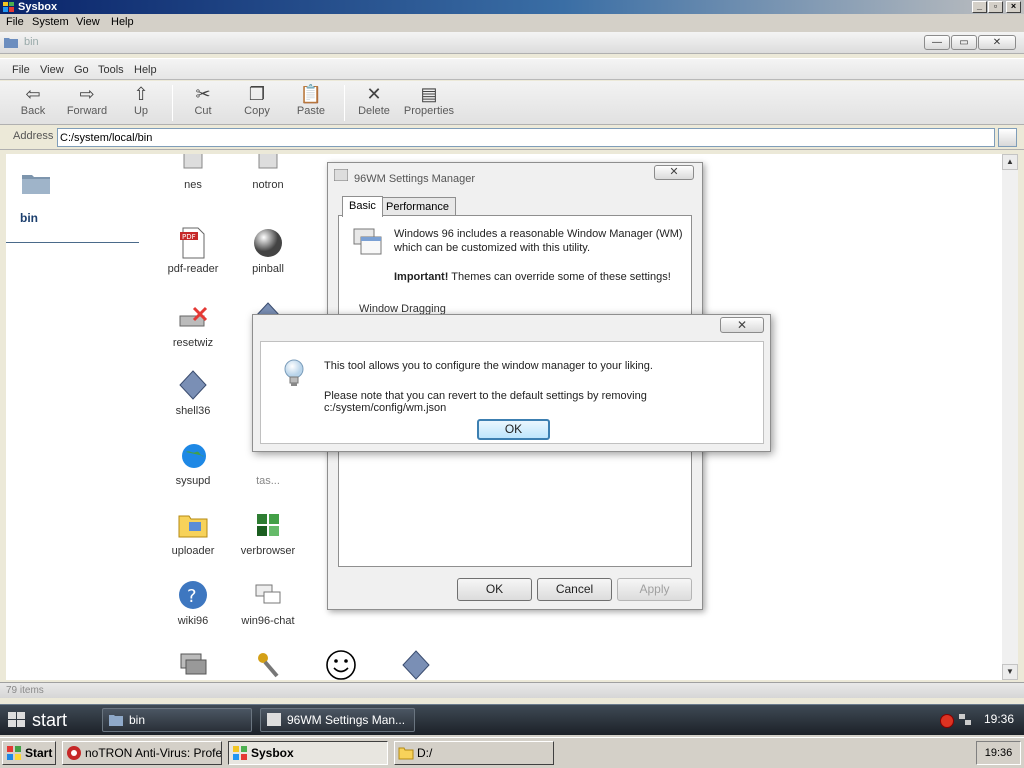 This screenshot has width=1024, height=768. Describe the element at coordinates (268, 250) in the screenshot. I see `file-item: pinball` at that location.